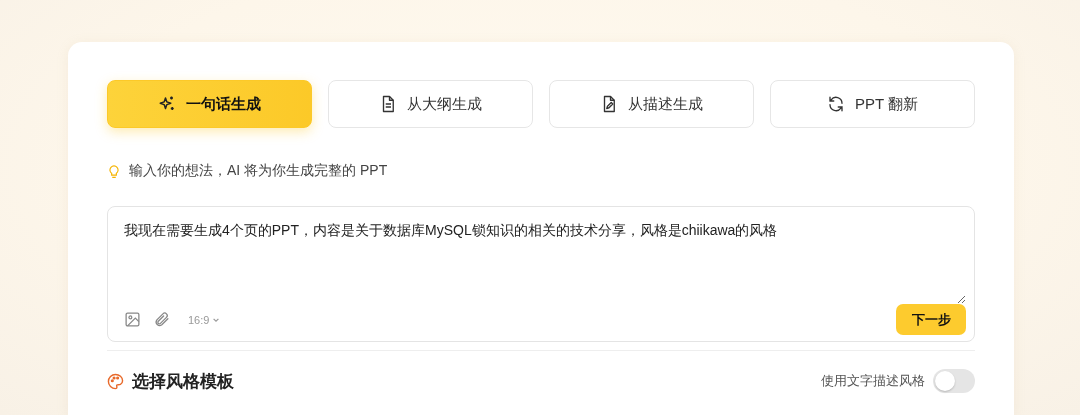  Describe the element at coordinates (132, 319) in the screenshot. I see `image-icon` at that location.